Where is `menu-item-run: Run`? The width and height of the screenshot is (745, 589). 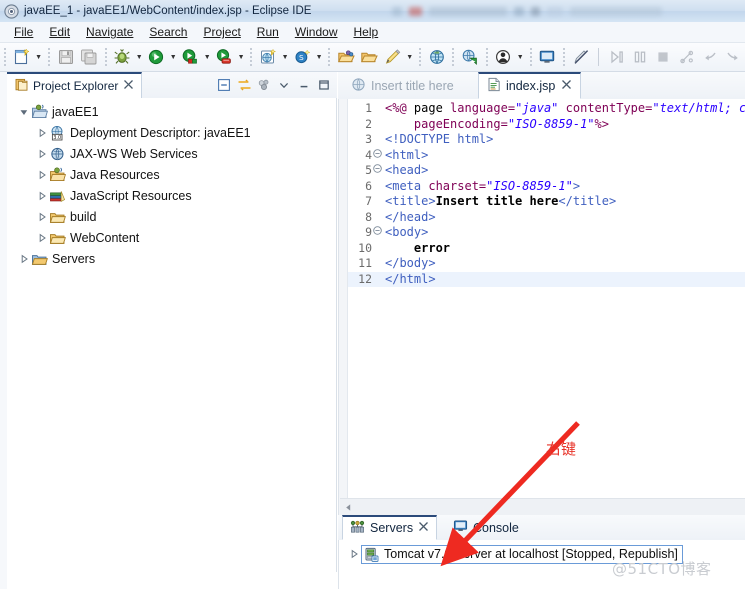 menu-item-run: Run is located at coordinates (268, 32).